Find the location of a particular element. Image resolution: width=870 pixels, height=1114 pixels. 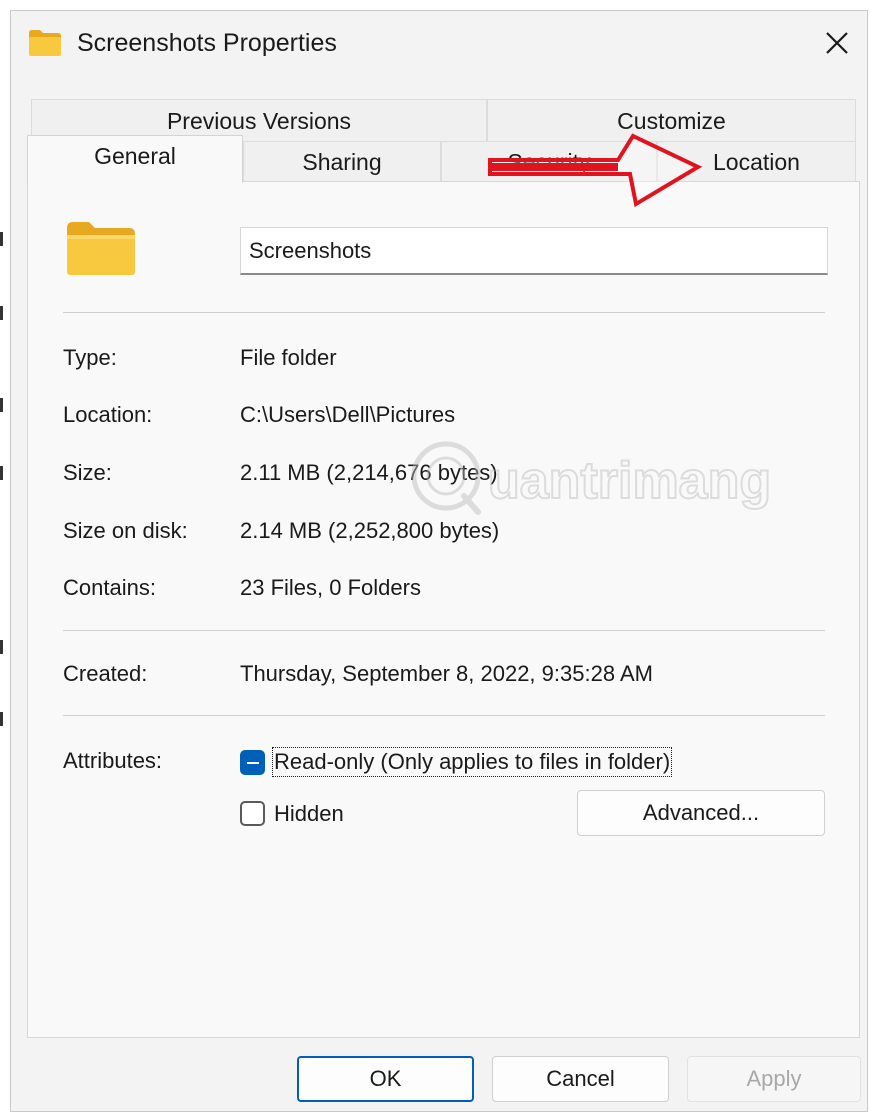

tab-label: Customize is located at coordinates (671, 121).